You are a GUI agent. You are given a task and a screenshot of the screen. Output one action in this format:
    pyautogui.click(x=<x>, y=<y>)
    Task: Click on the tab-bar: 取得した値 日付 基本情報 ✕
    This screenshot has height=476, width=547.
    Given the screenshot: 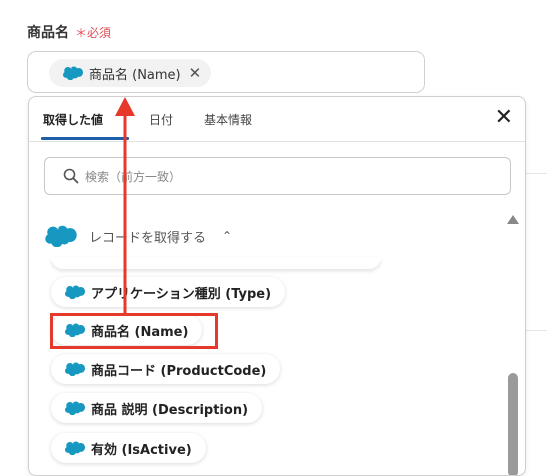 What is the action you would take?
    pyautogui.click(x=277, y=119)
    